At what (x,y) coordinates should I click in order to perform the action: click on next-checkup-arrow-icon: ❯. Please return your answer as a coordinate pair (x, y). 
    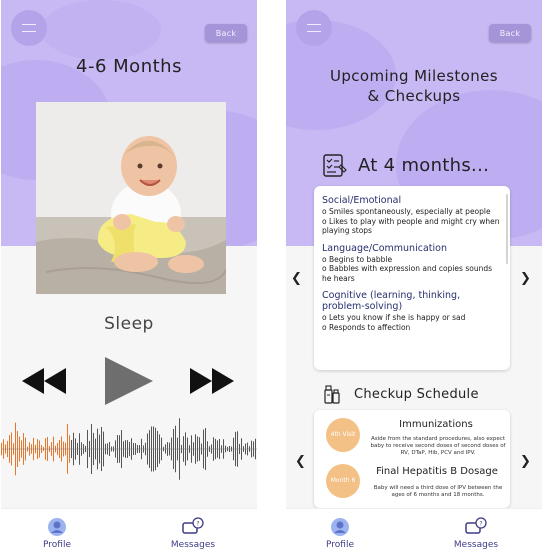
    Looking at the image, I should click on (525, 461).